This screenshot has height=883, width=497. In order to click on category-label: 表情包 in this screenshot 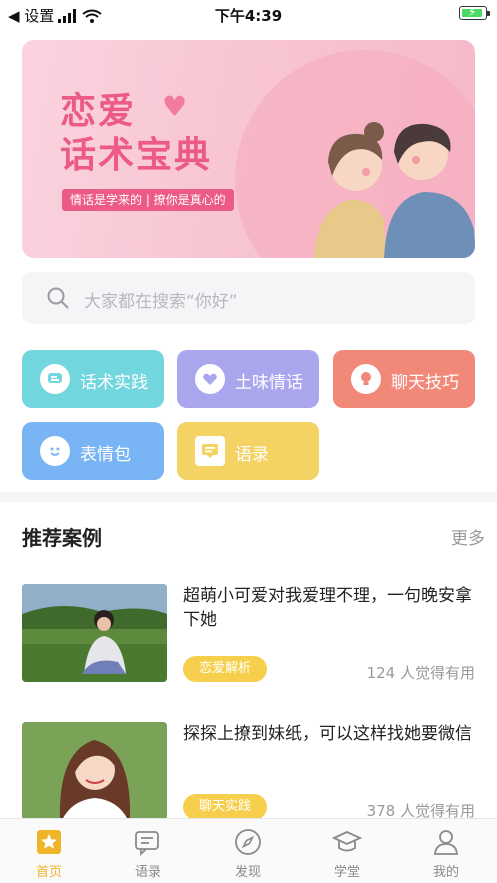, I will do `click(105, 455)`.